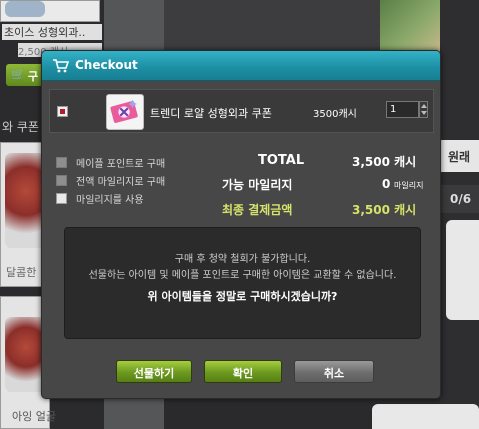 This screenshot has height=429, width=479. What do you see at coordinates (121, 164) in the screenshot?
I see `option-label: 메이플 포인트로 구매` at bounding box center [121, 164].